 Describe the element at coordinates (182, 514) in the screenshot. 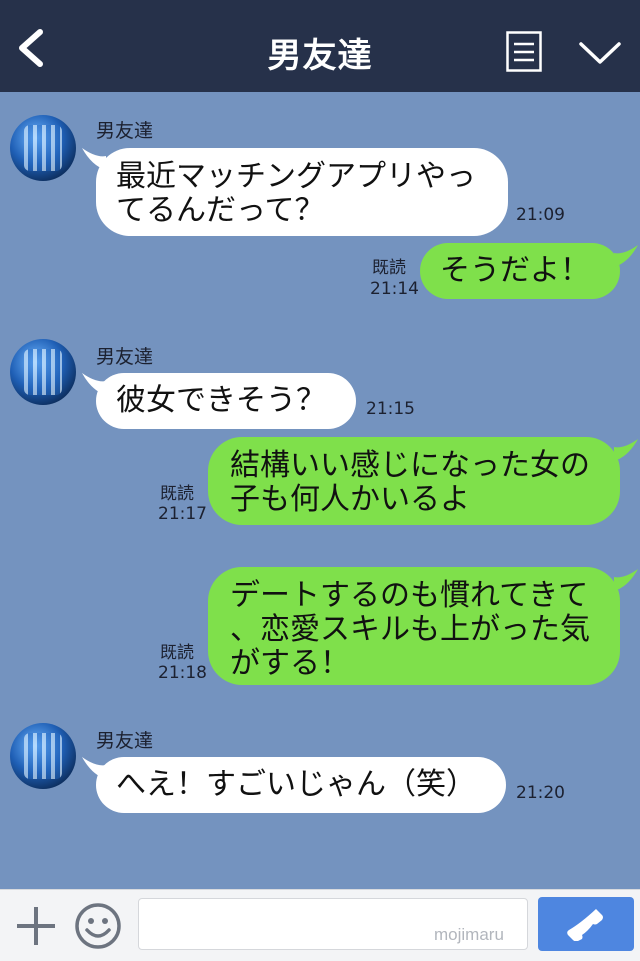

I see `message-time: 21:17` at that location.